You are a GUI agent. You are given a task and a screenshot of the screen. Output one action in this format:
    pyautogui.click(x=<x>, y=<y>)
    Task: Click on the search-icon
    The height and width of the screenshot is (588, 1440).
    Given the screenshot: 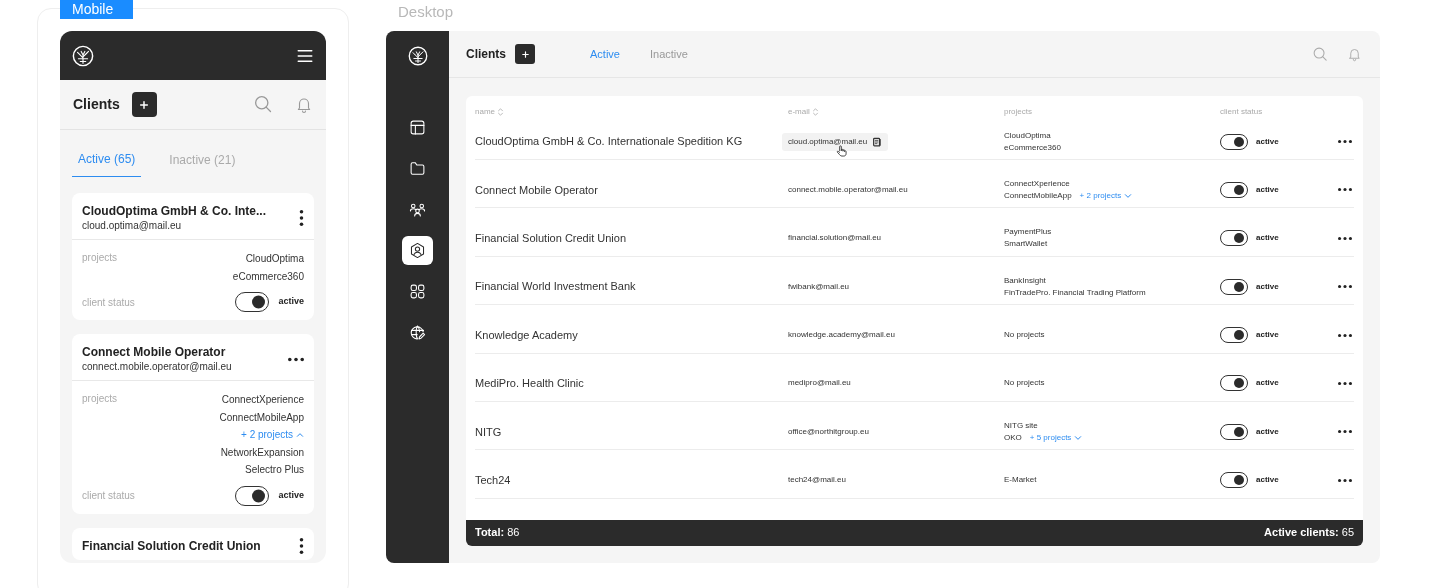 What is the action you would take?
    pyautogui.click(x=263, y=104)
    